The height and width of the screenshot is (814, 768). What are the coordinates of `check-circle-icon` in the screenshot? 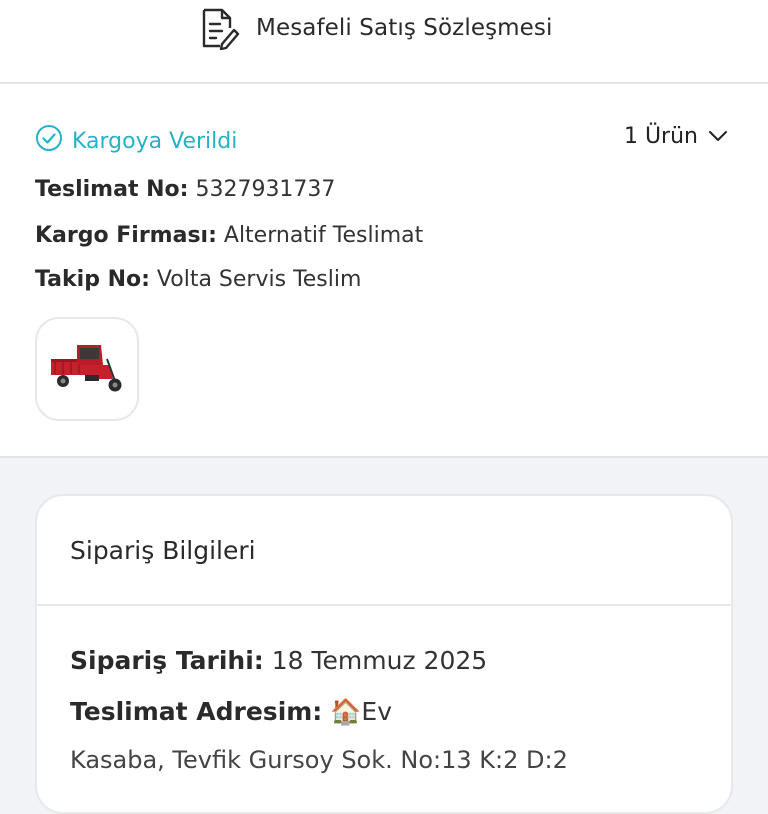 It's located at (49, 141).